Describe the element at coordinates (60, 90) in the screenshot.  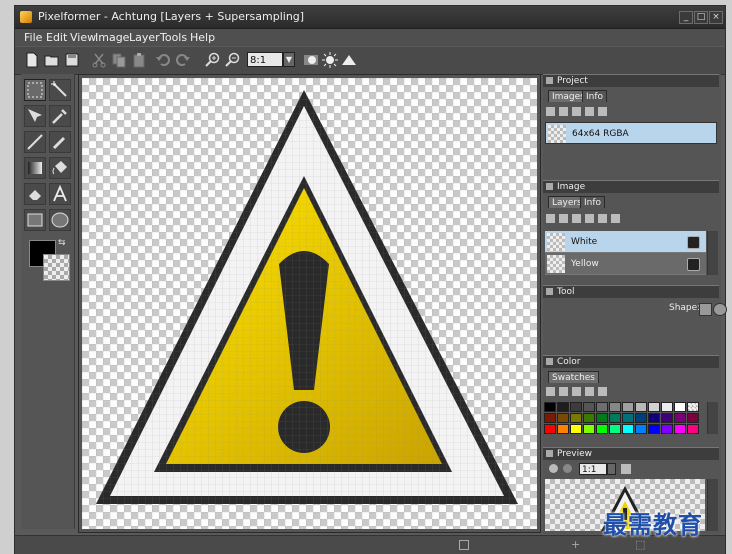
I see `magic-wand-icon` at that location.